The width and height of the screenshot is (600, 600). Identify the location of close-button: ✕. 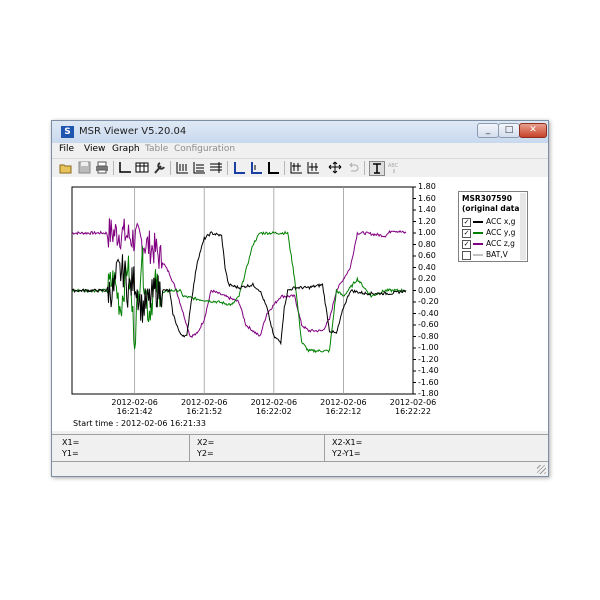
(533, 130).